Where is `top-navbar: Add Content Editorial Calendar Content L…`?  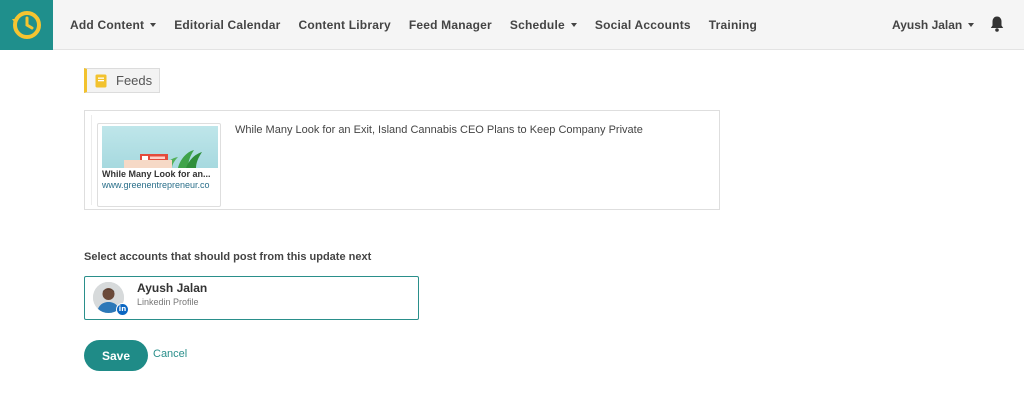 top-navbar: Add Content Editorial Calendar Content L… is located at coordinates (512, 25).